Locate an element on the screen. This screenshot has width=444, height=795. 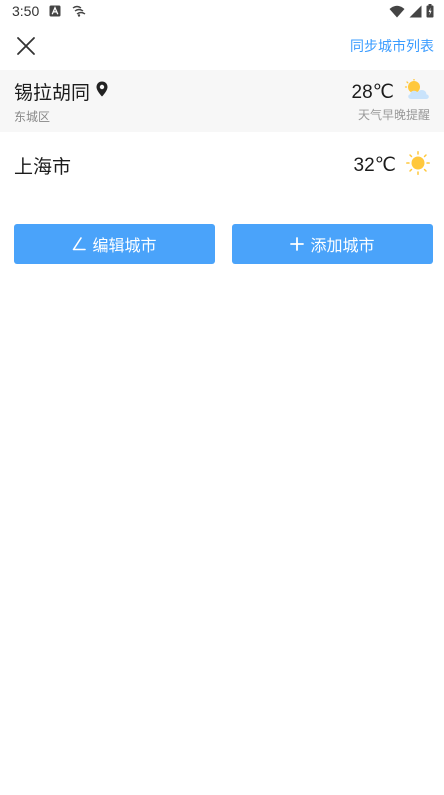
cell-signal-icon is located at coordinates (415, 11).